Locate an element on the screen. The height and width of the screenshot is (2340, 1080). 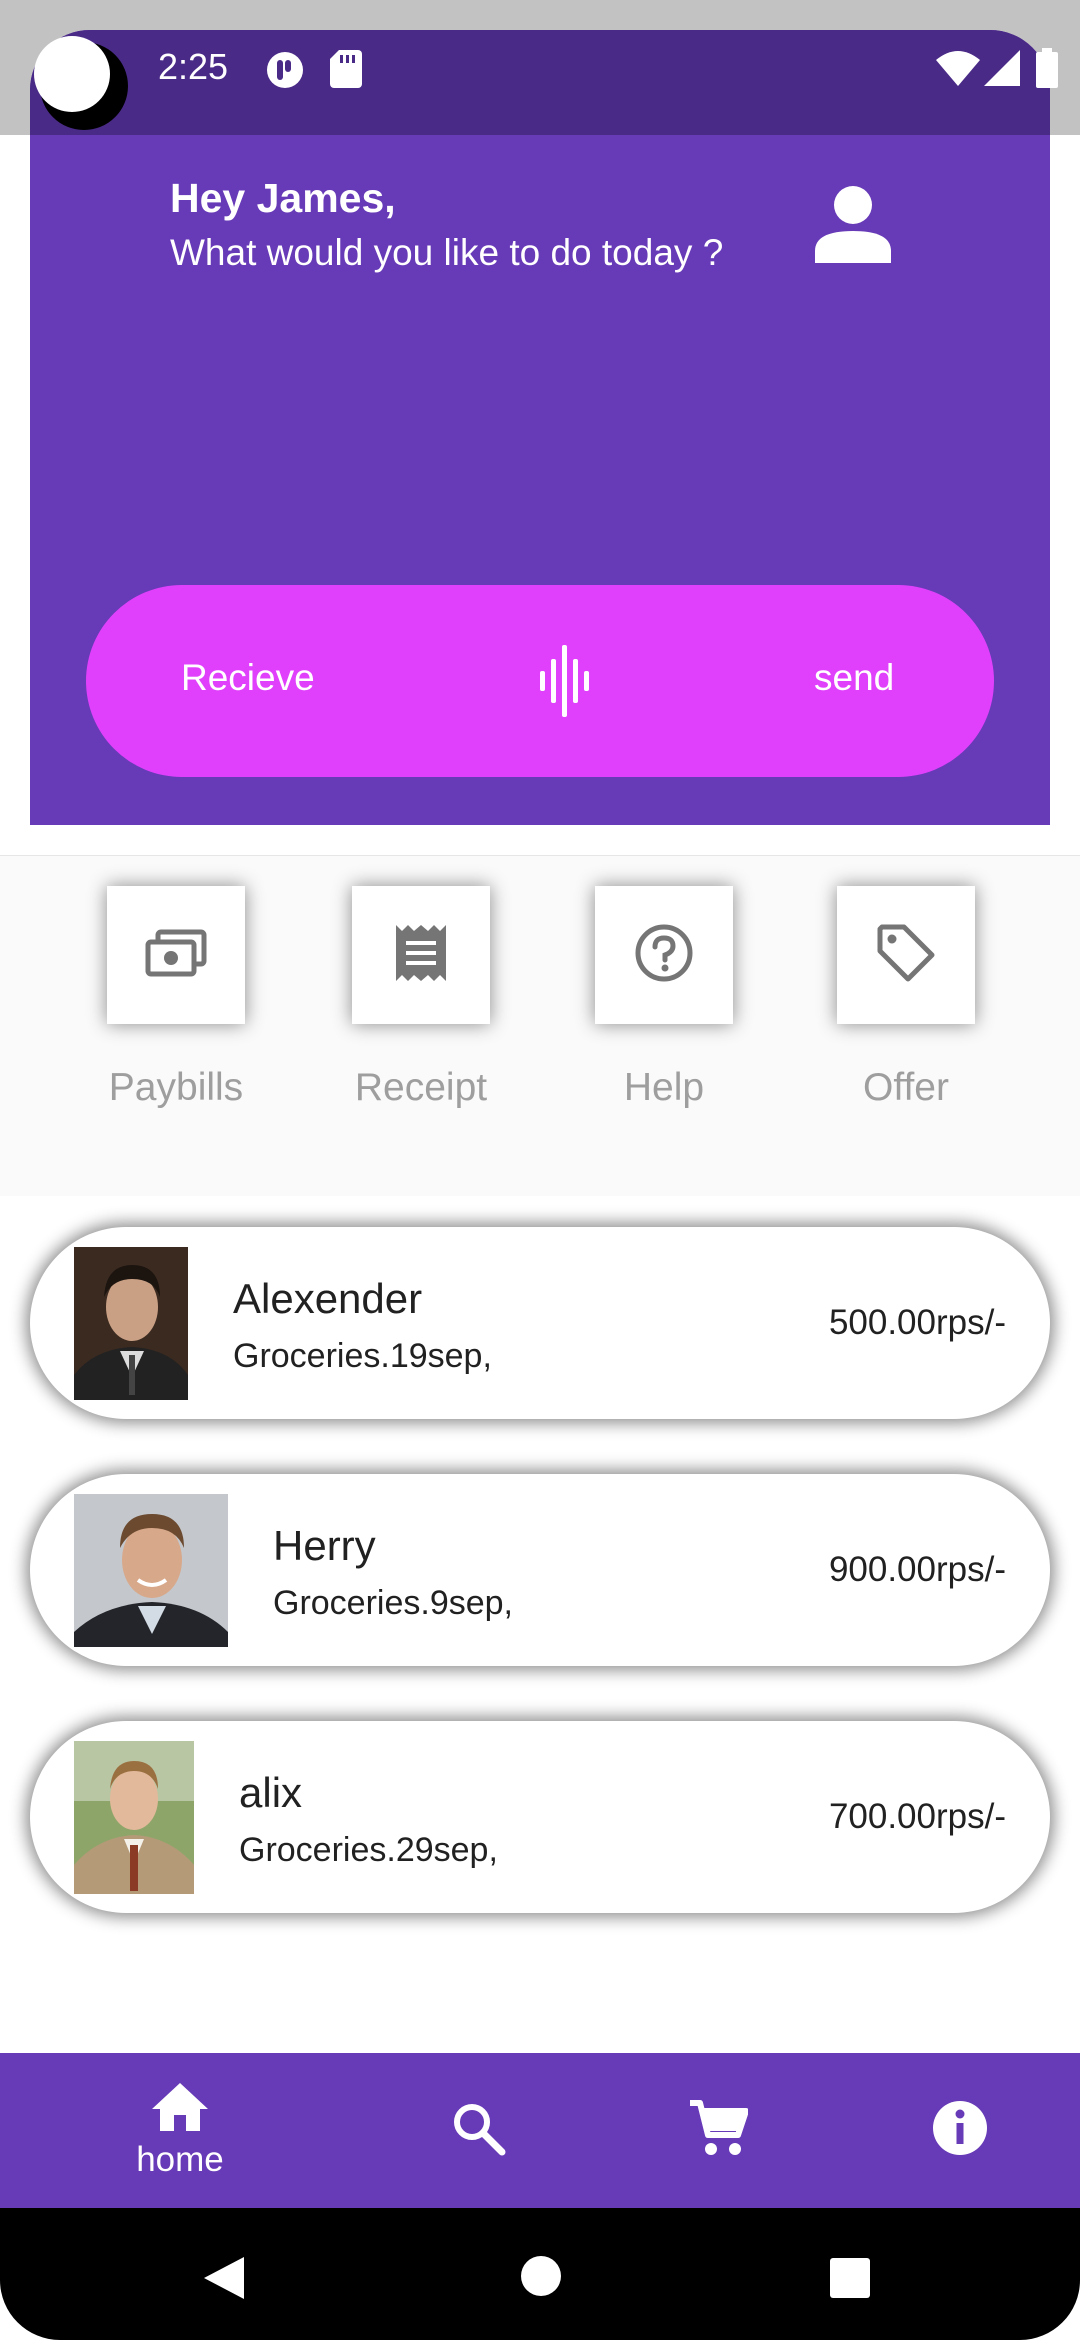
receipt-button is located at coordinates (421, 955).